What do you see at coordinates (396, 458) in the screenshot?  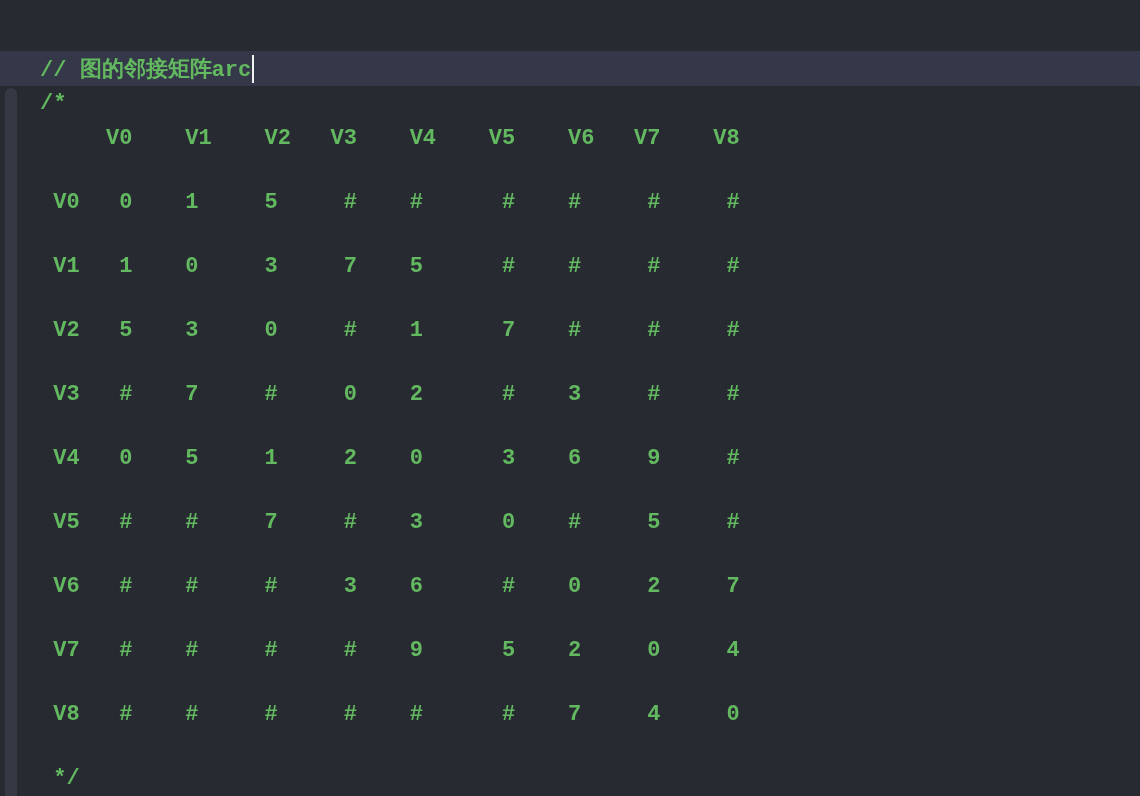 I see `code-line: V4 0 5 1 2 0 3 6 9 #` at bounding box center [396, 458].